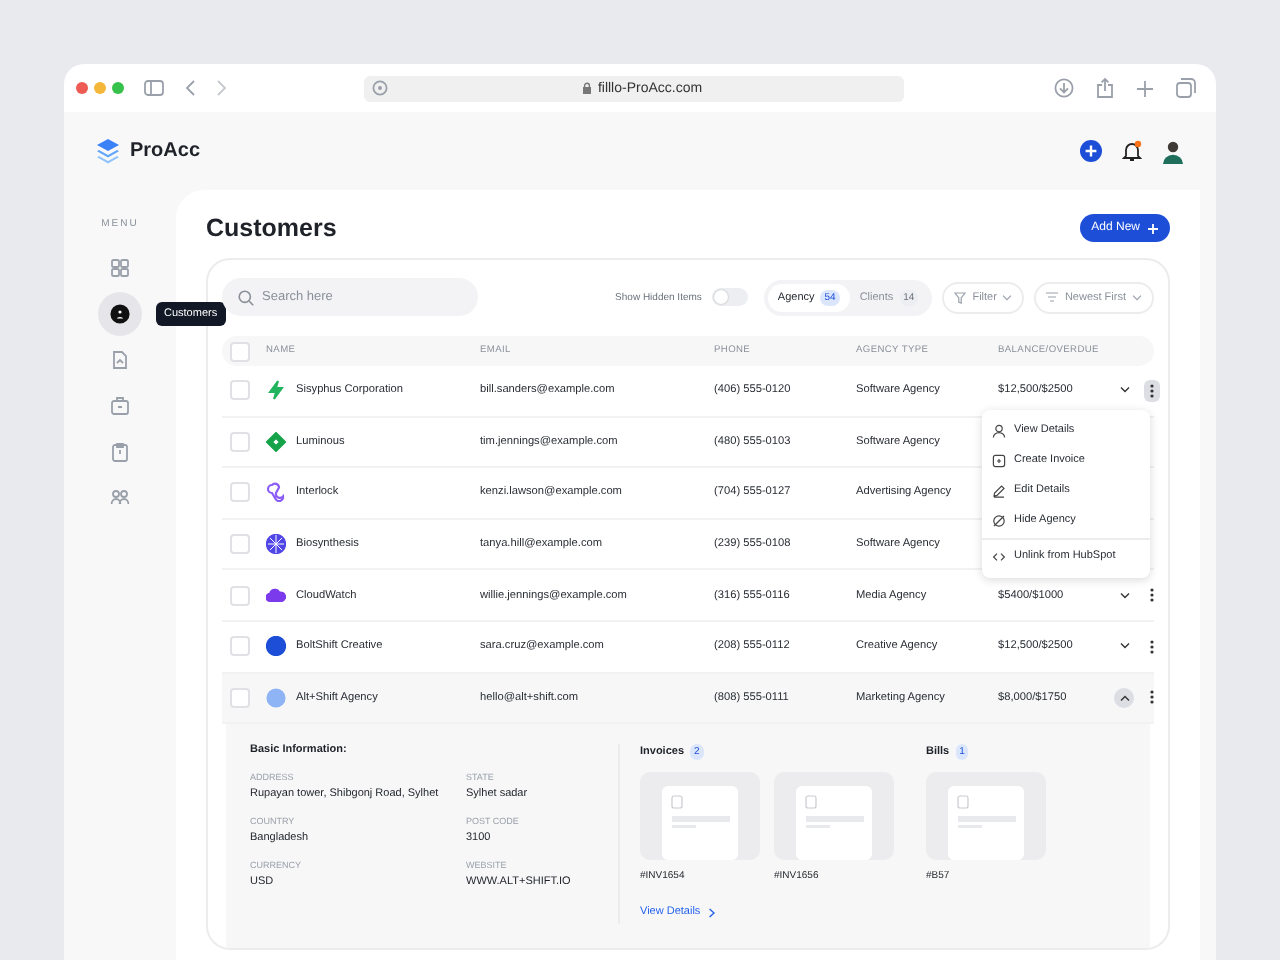  I want to click on layers-icon, so click(108, 151).